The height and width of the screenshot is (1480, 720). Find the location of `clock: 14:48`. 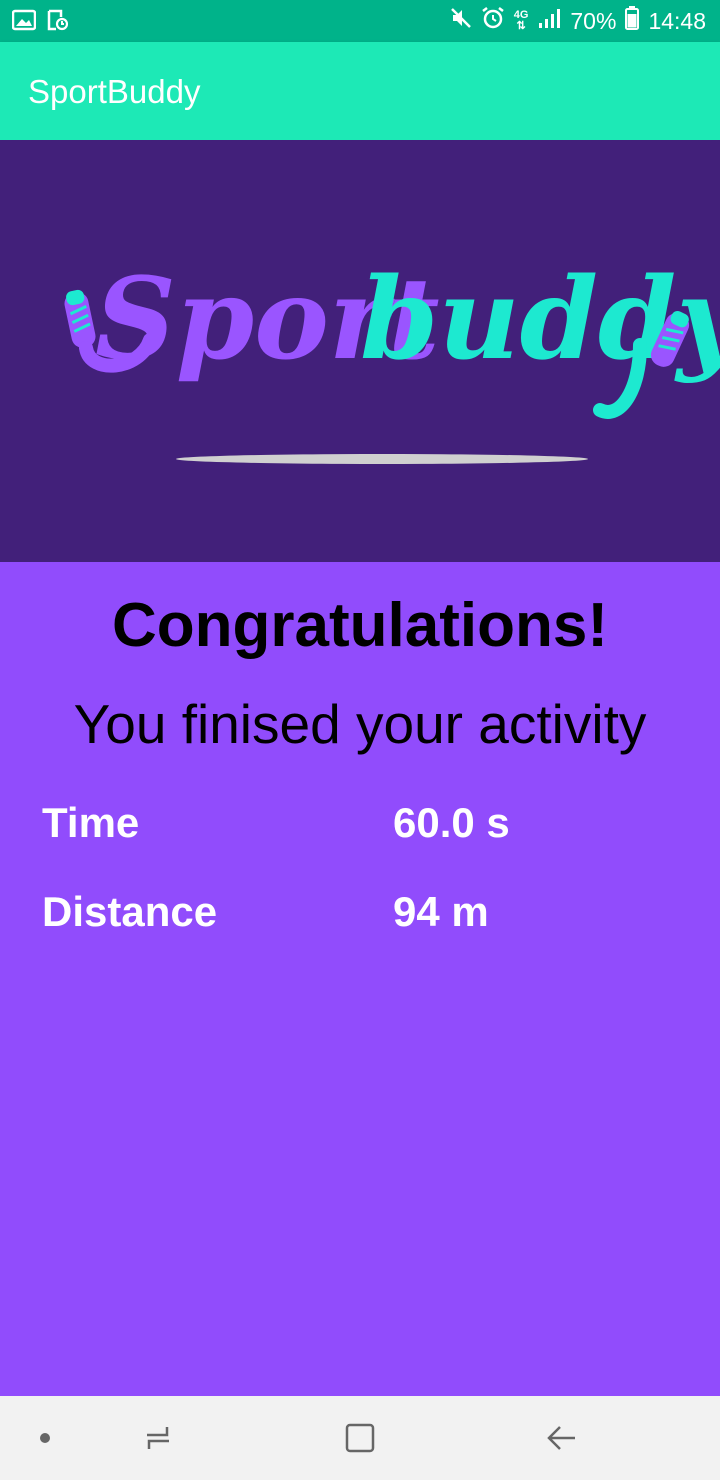

clock: 14:48 is located at coordinates (677, 20).